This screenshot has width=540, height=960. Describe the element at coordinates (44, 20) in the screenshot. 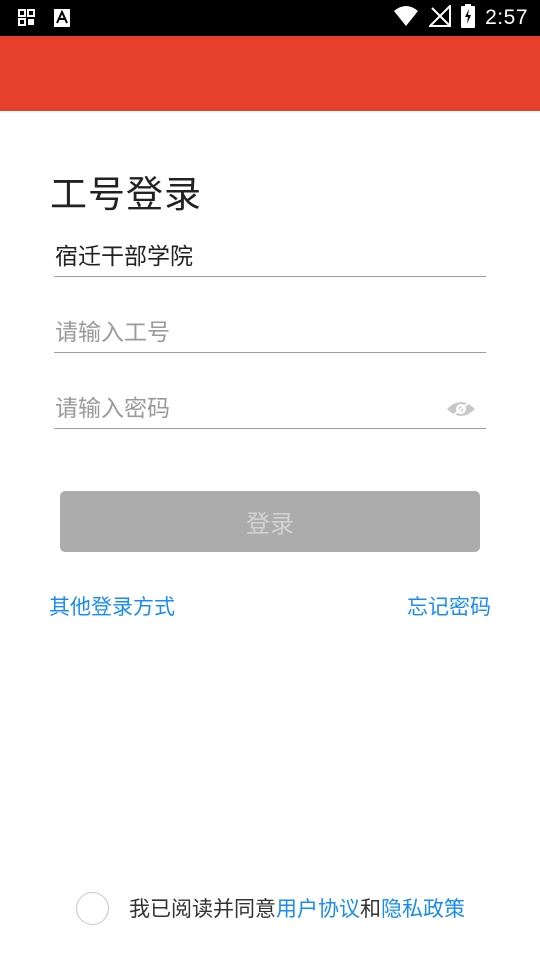

I see `status-left-icons` at that location.